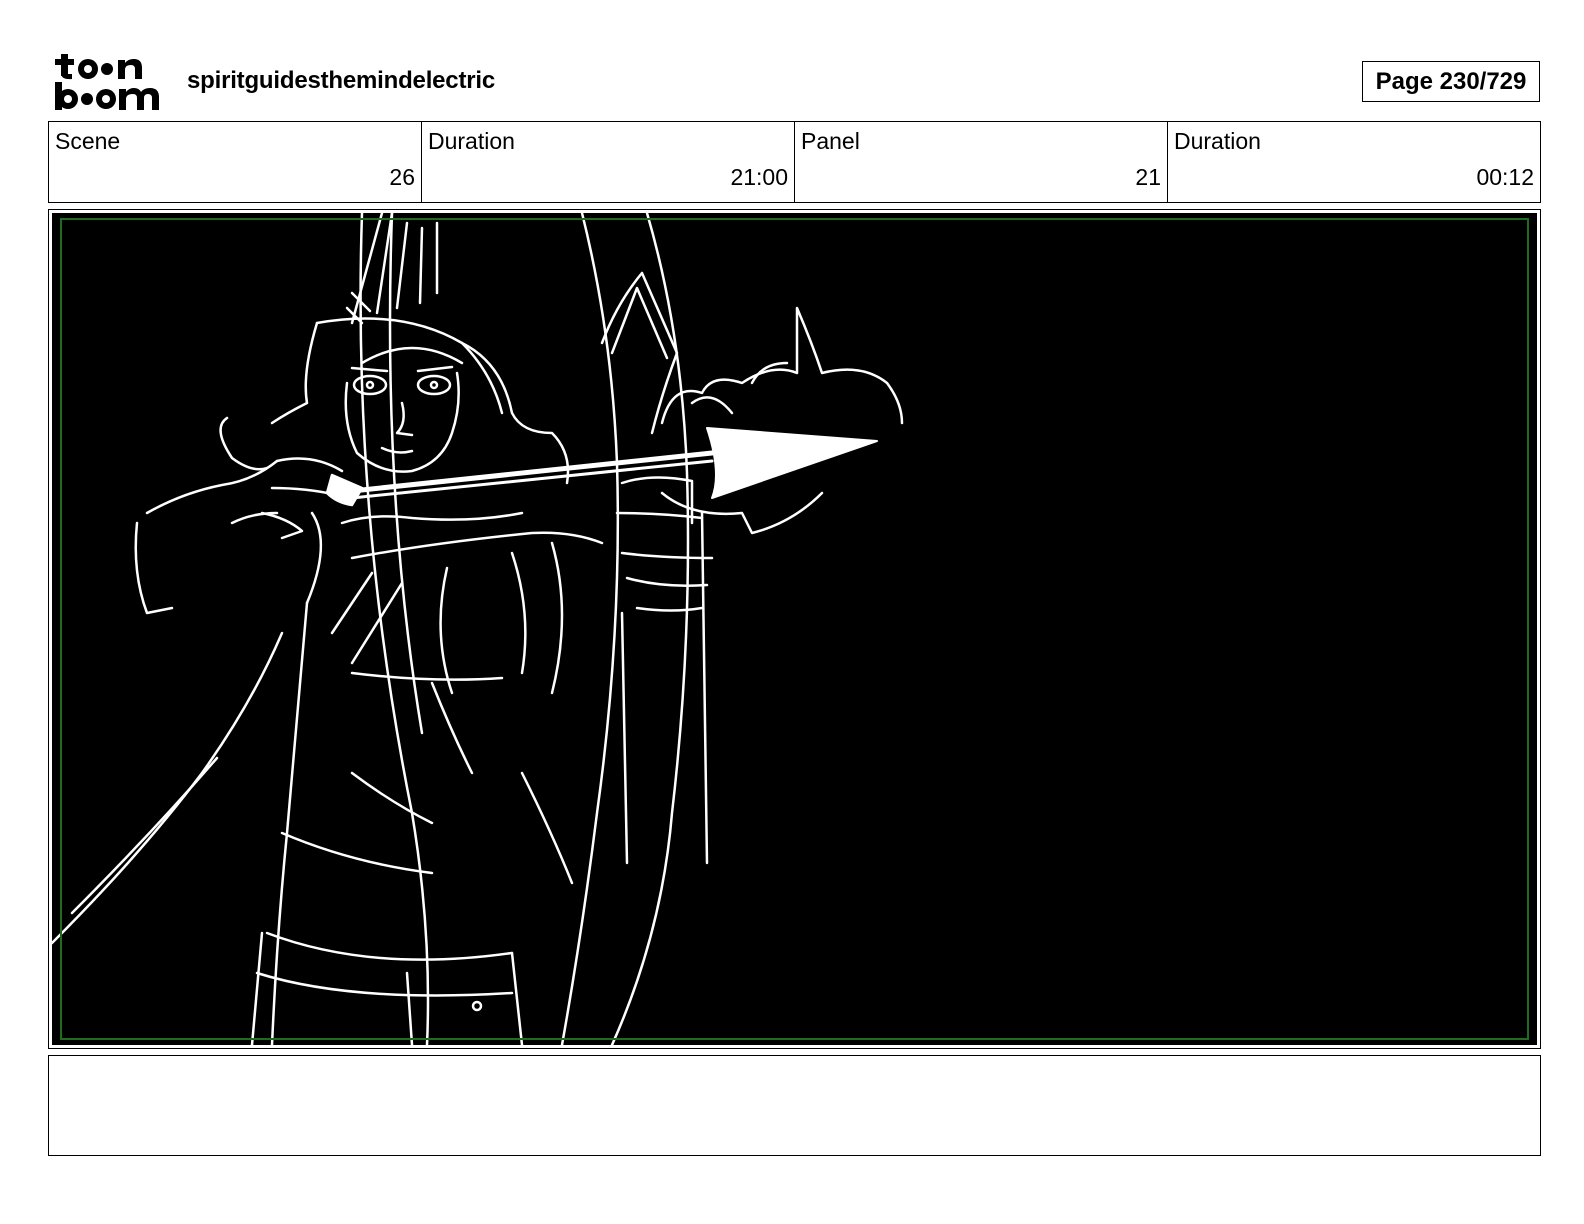  I want to click on scene-duration-cell: Duration 21:00, so click(608, 162).